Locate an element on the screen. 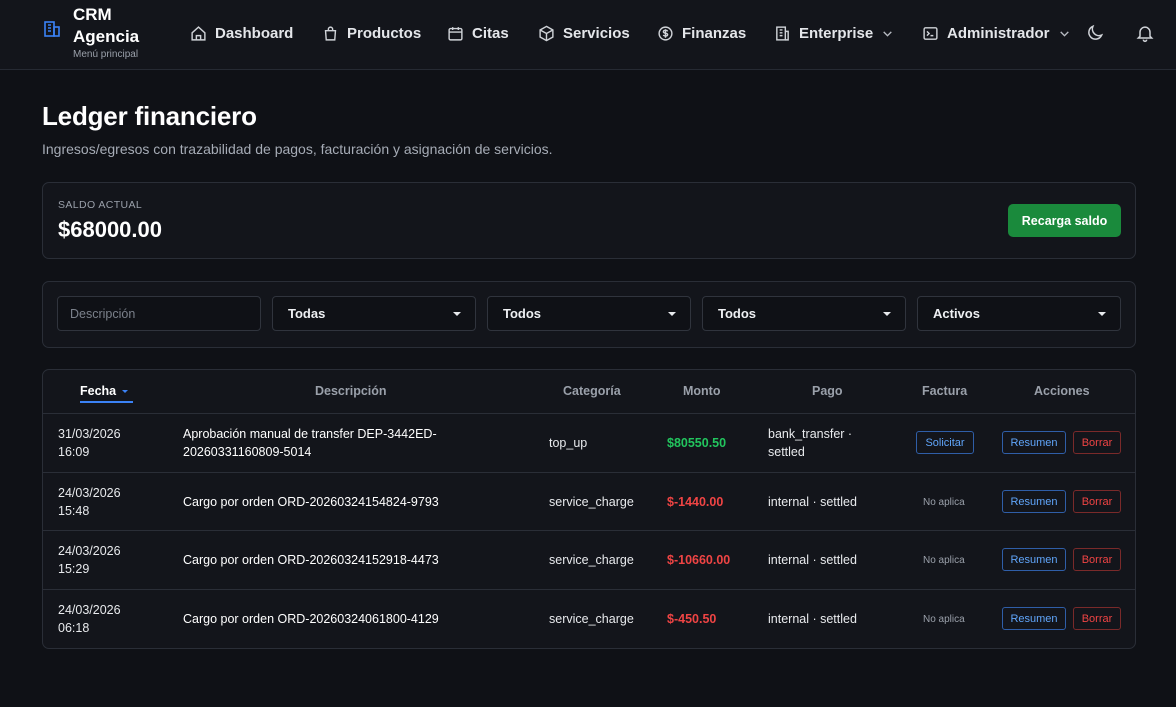  status-filter-value: Activos is located at coordinates (956, 313).